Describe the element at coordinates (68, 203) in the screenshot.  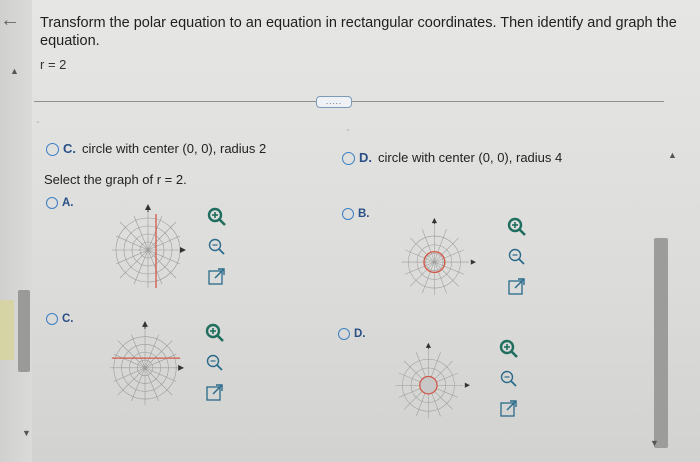
I see `option-letter: A.` at that location.